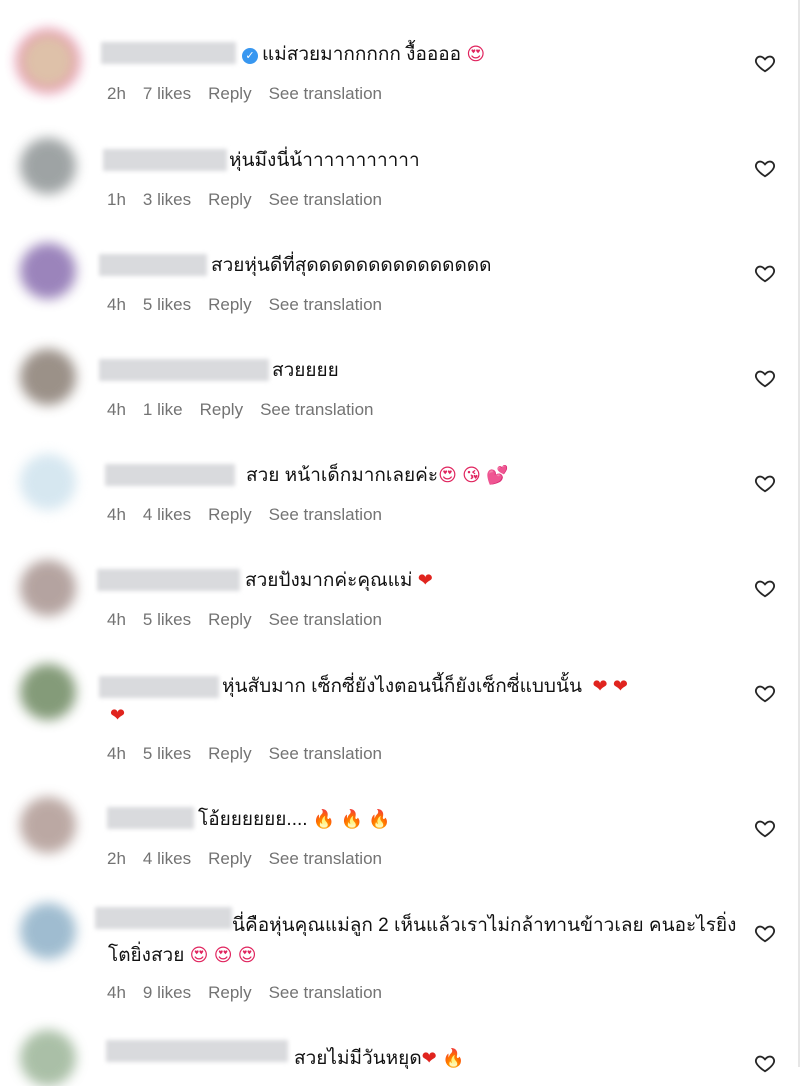 The image size is (800, 1086). I want to click on kiss-emoji: 😘, so click(471, 475).